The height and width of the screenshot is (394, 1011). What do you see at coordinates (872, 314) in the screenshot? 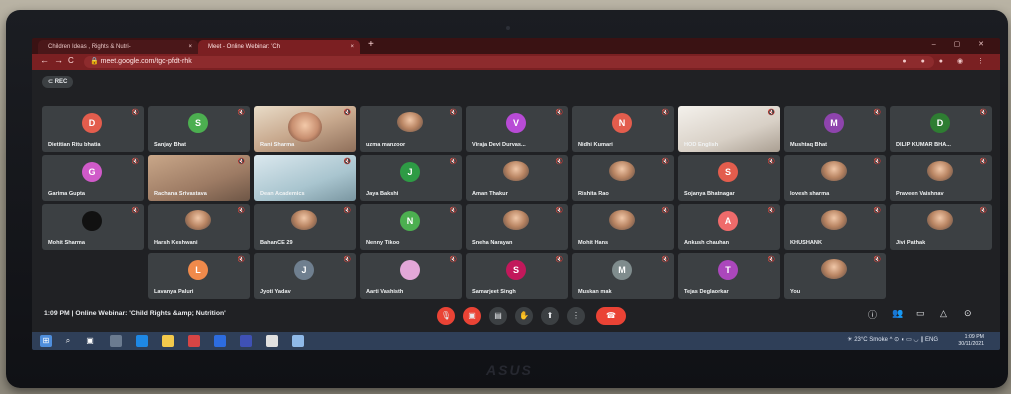
I see `info-icon: ⓘ` at bounding box center [872, 314].